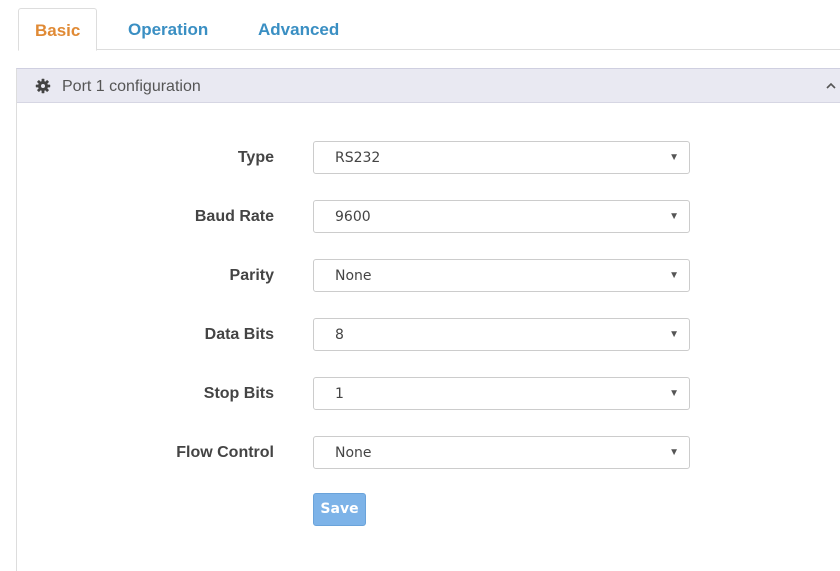 This screenshot has width=840, height=571. I want to click on type-label: Type, so click(255, 157).